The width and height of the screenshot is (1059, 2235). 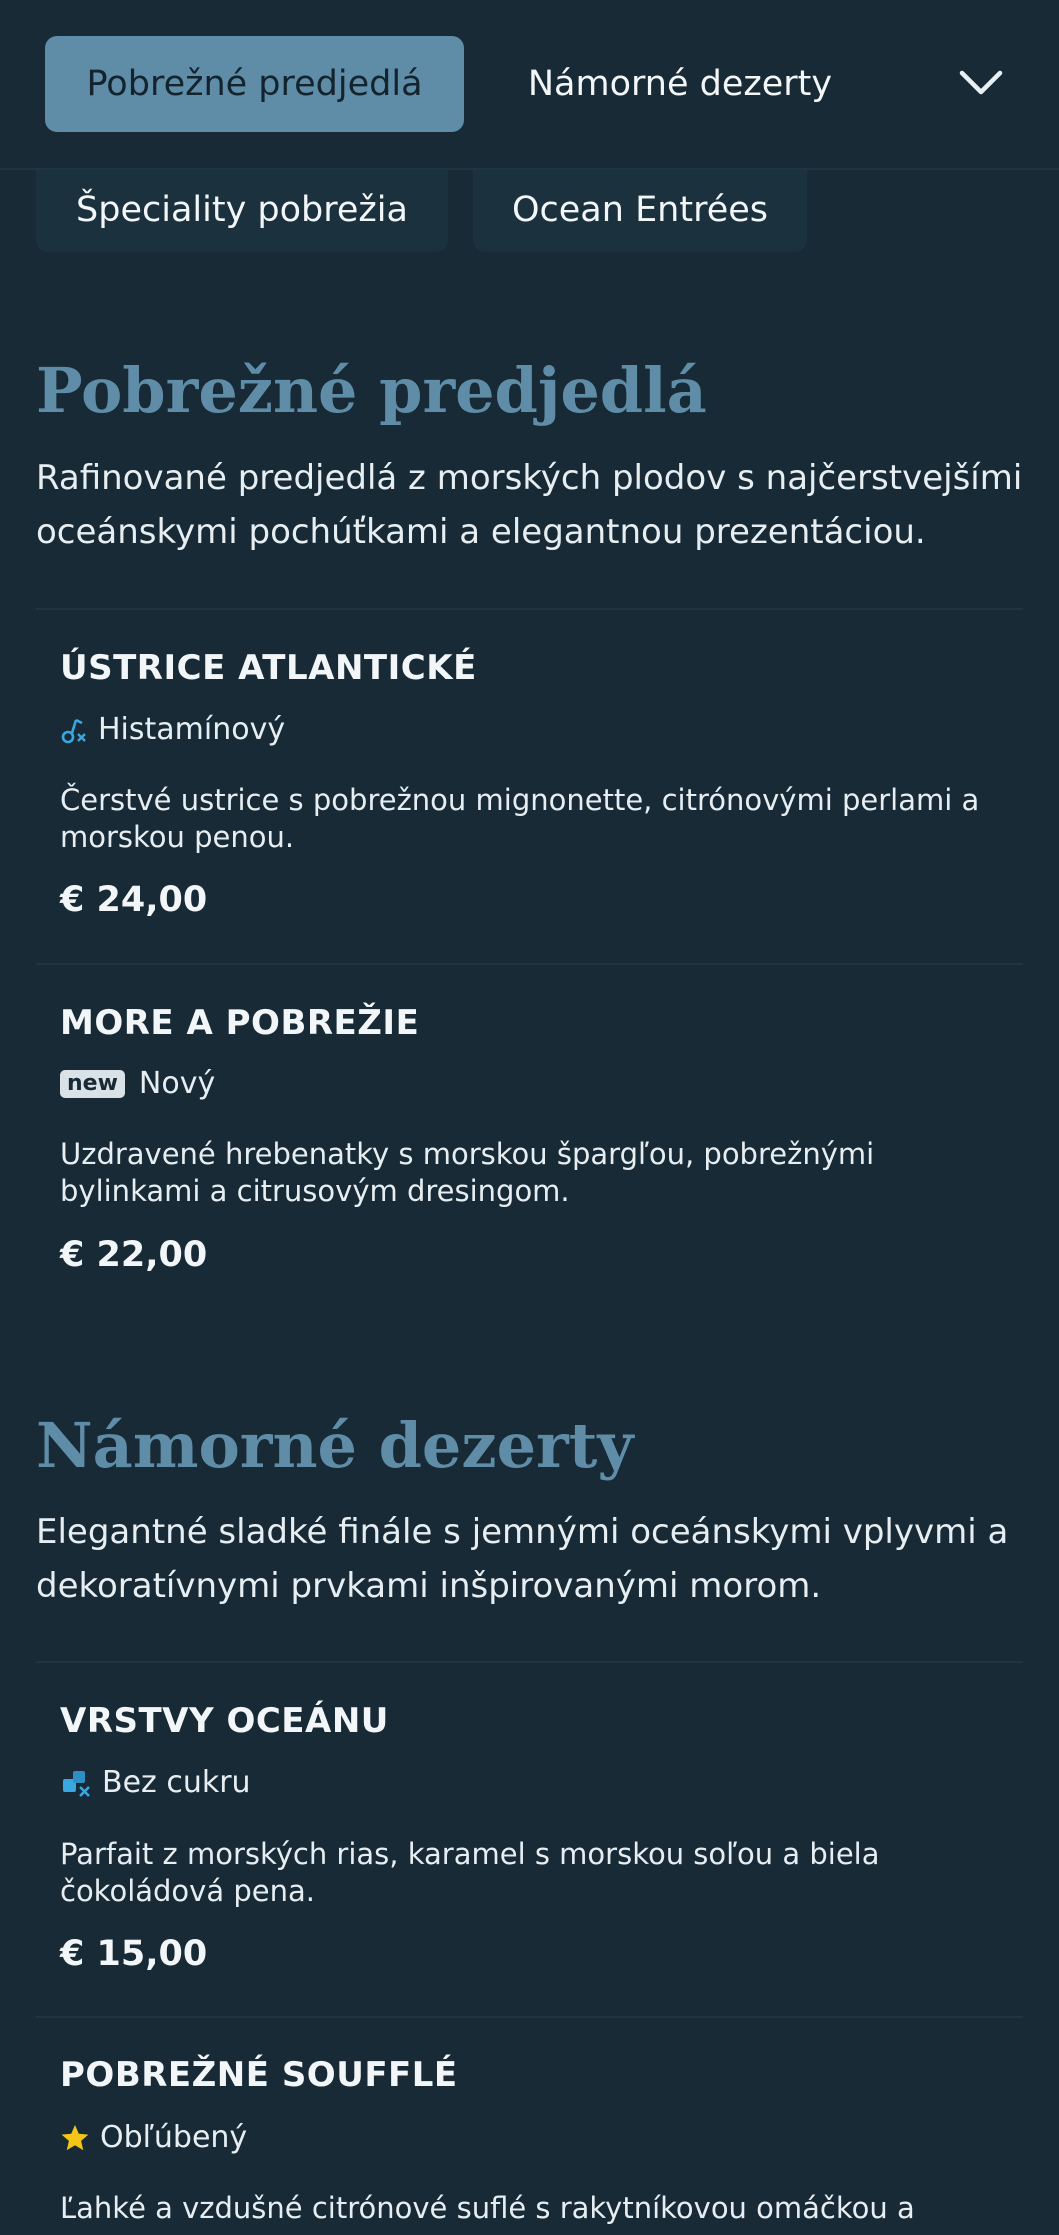 I want to click on item-price: € 15,00, so click(x=134, y=1954).